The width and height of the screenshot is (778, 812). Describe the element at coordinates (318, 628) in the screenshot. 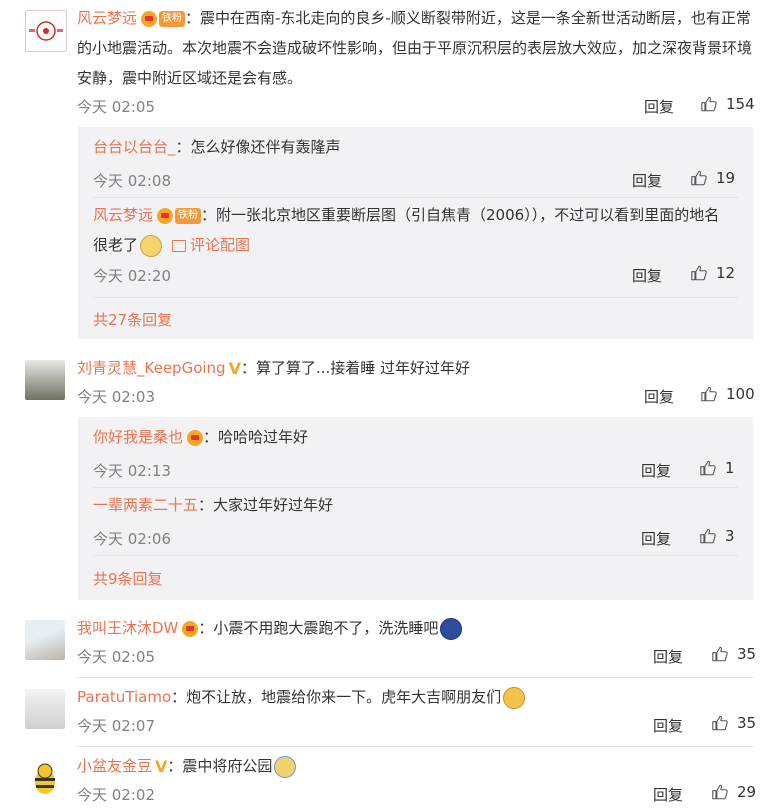

I see `comment-text: ：小震不用跑大震跑不了，洗洗睡吧` at that location.